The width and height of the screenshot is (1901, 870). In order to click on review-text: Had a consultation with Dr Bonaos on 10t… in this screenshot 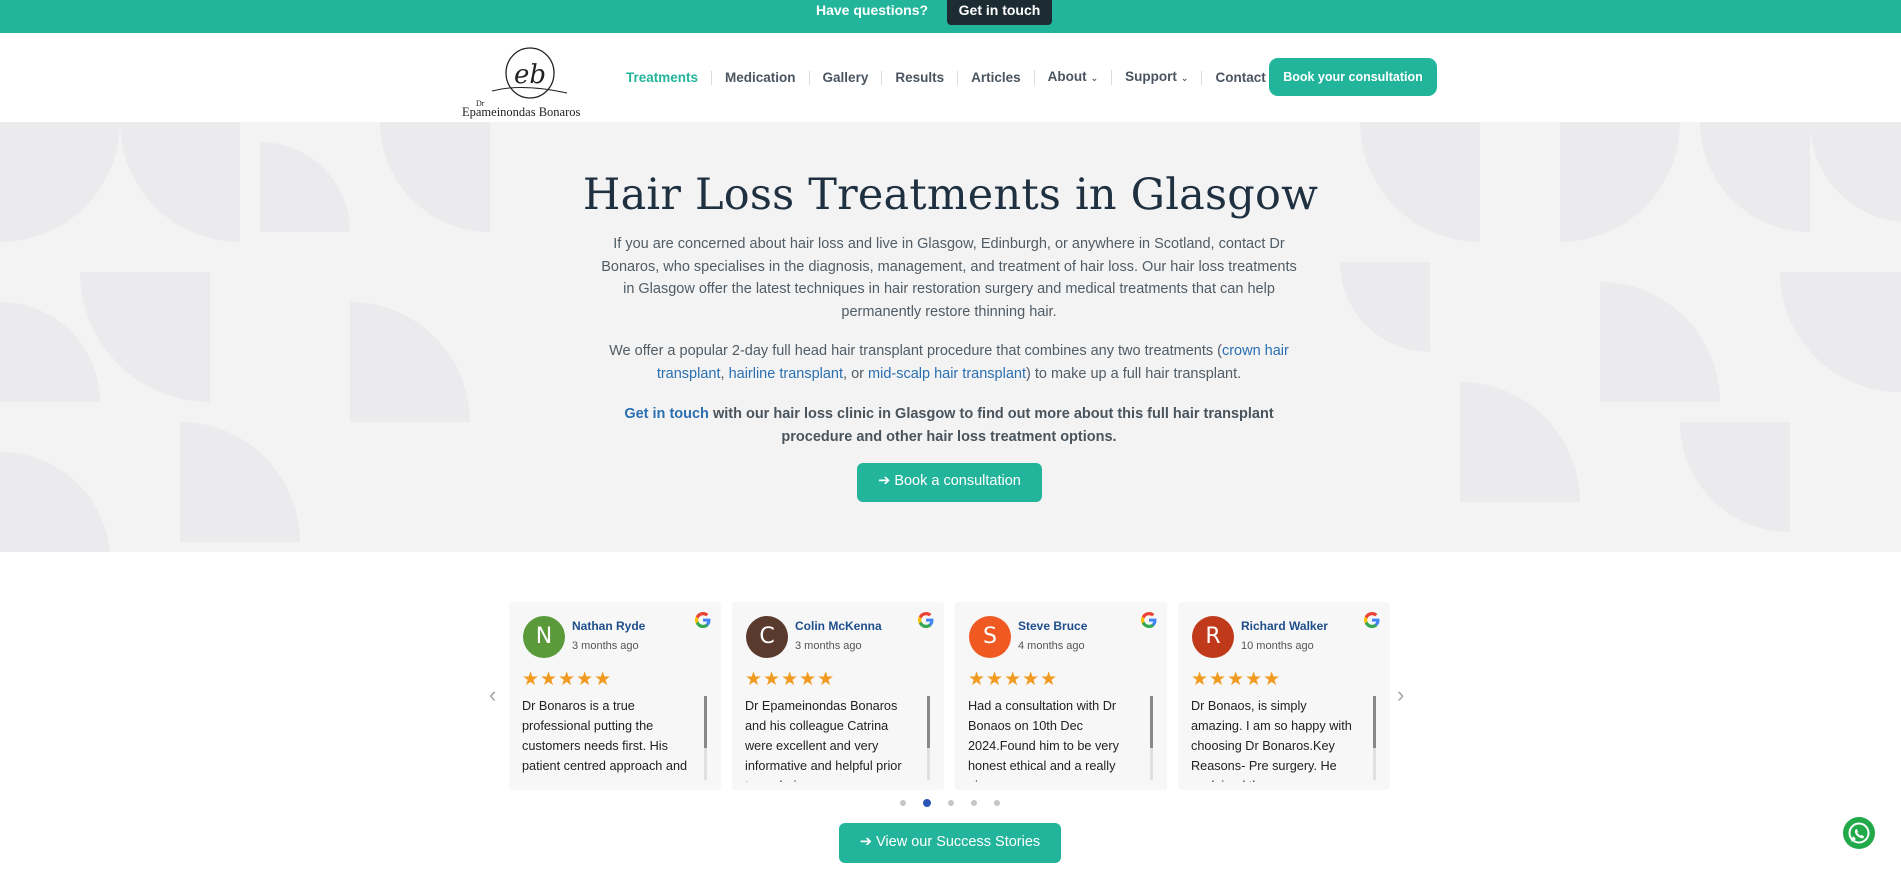, I will do `click(1043, 740)`.